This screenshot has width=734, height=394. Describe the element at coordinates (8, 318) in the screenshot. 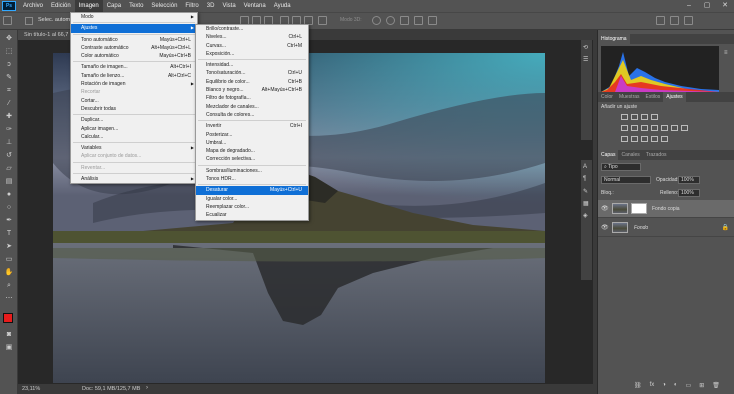

I see `foreground-color-swatch` at that location.